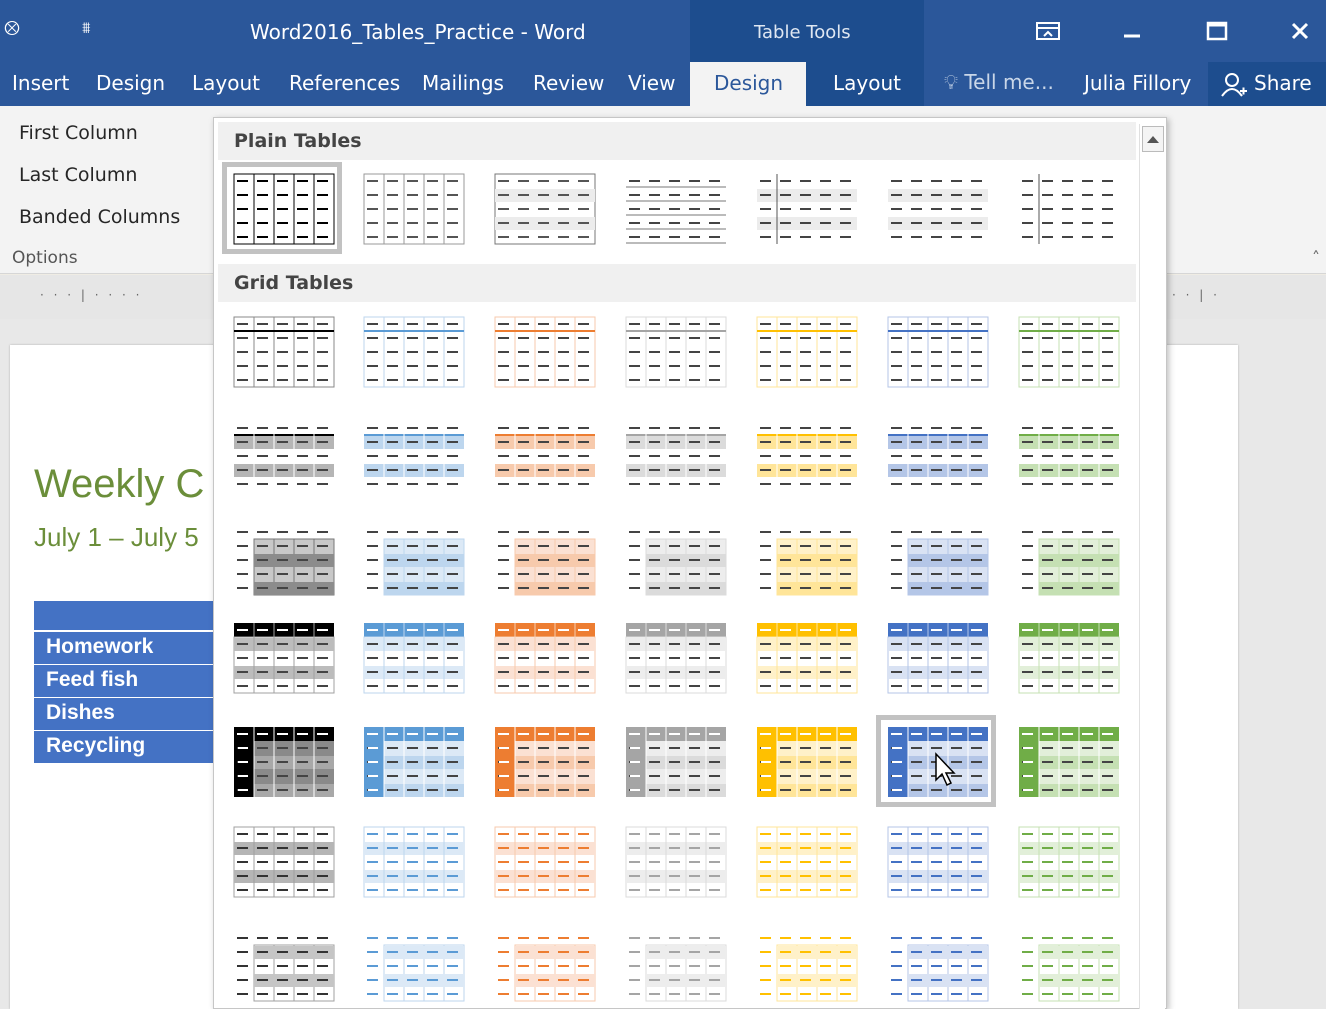  Describe the element at coordinates (1048, 32) in the screenshot. I see `ribbon-display-options-icon` at that location.